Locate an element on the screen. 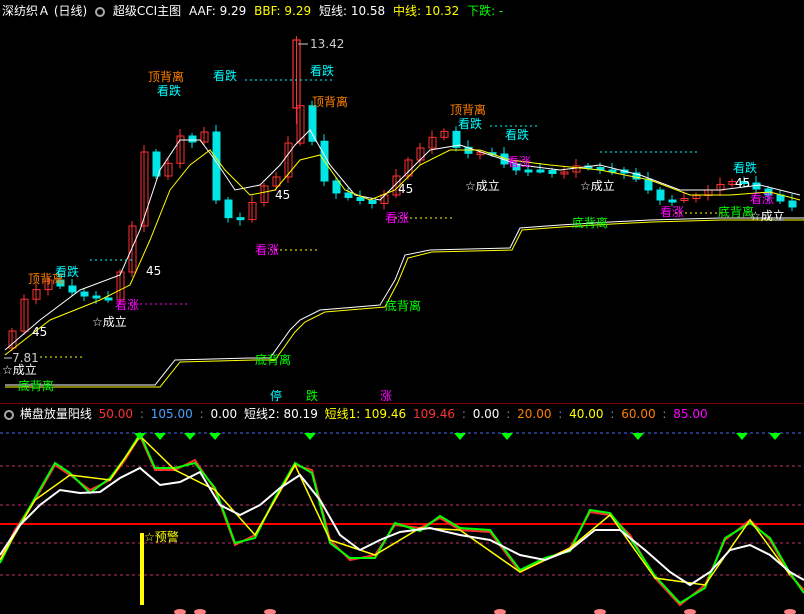  indicator-name: 超级CCI主图 is located at coordinates (147, 11).